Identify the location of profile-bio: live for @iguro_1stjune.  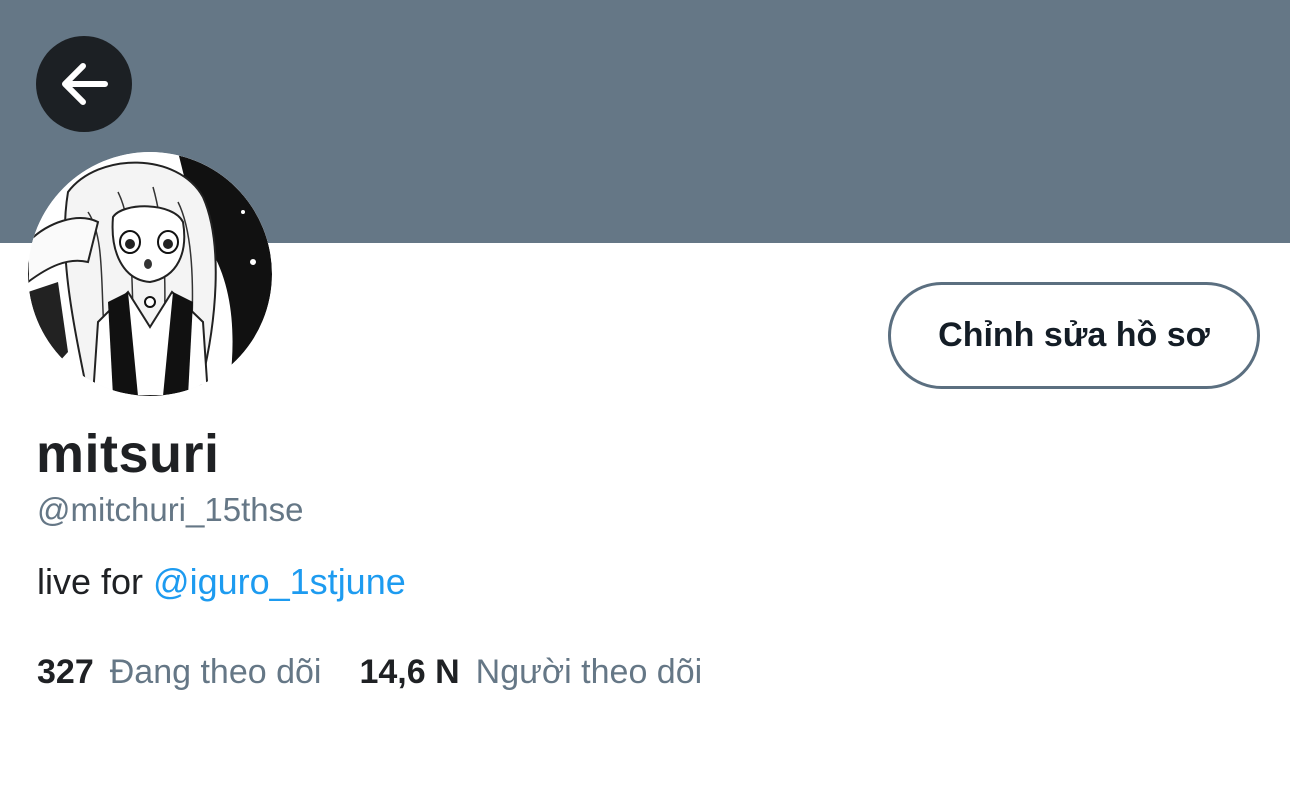
(221, 582).